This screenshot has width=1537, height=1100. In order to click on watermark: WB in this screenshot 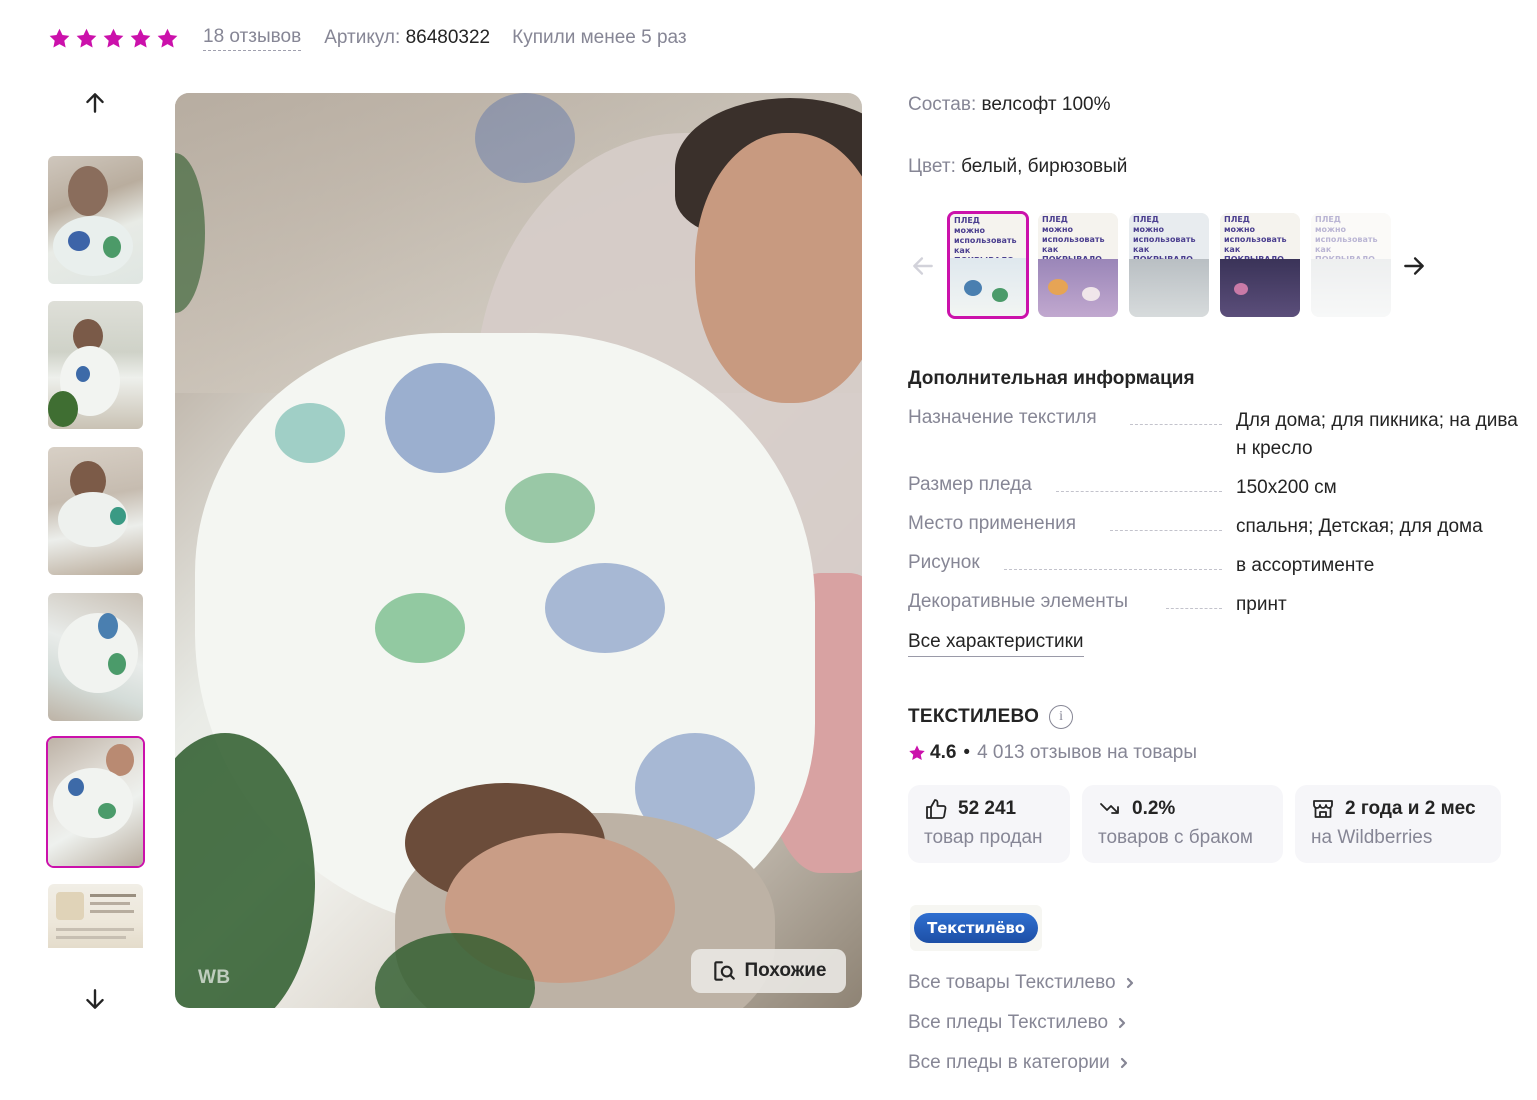, I will do `click(214, 977)`.